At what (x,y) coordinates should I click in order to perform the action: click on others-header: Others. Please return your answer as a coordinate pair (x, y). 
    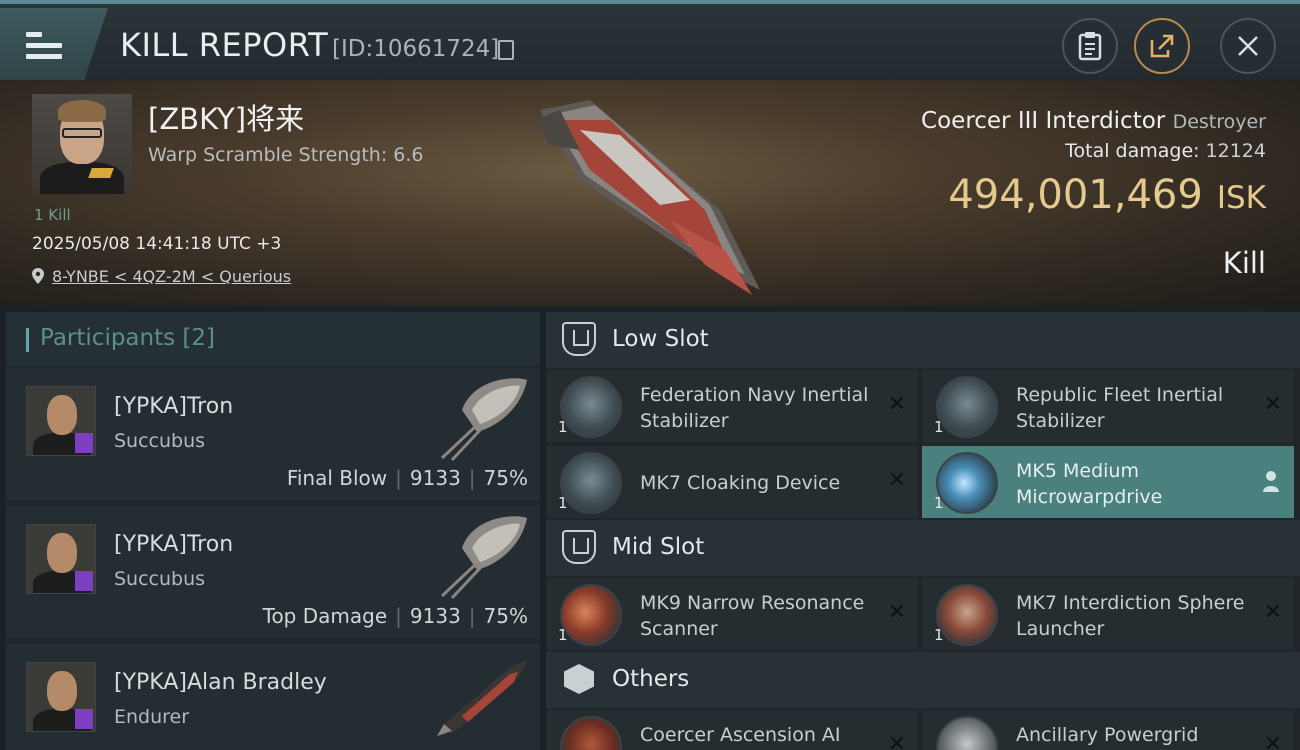
    Looking at the image, I should click on (923, 680).